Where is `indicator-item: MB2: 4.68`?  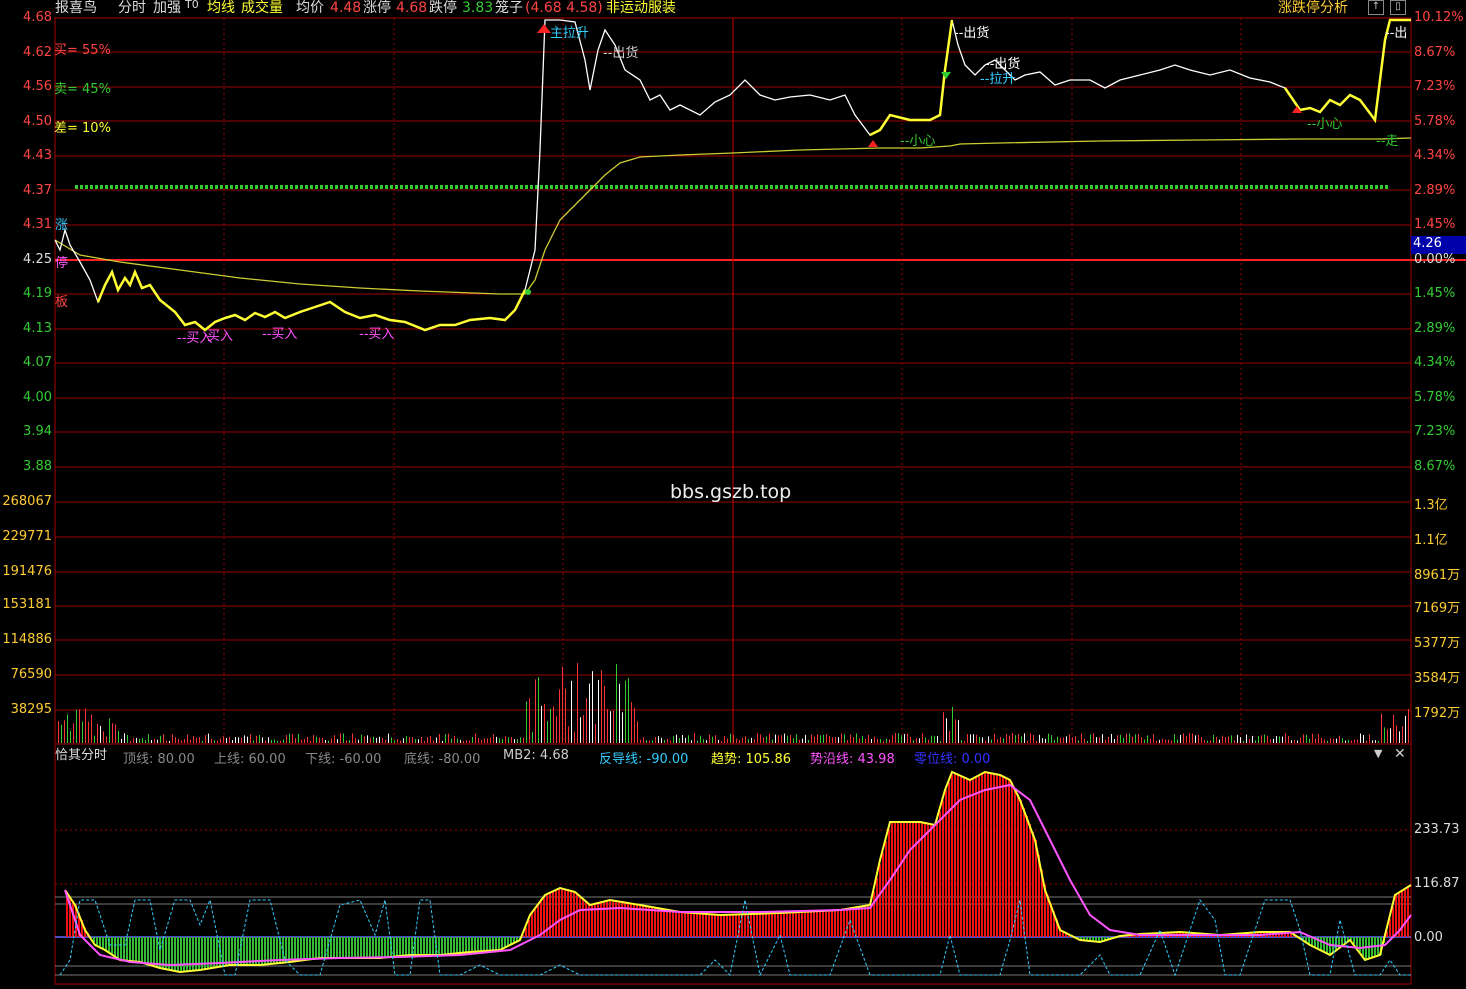
indicator-item: MB2: 4.68 is located at coordinates (536, 755).